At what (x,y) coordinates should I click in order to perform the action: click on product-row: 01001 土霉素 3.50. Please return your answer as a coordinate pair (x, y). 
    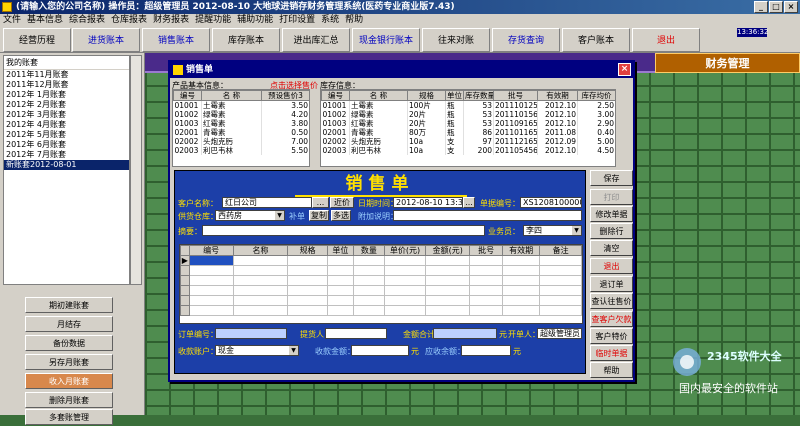
    Looking at the image, I should click on (241, 105).